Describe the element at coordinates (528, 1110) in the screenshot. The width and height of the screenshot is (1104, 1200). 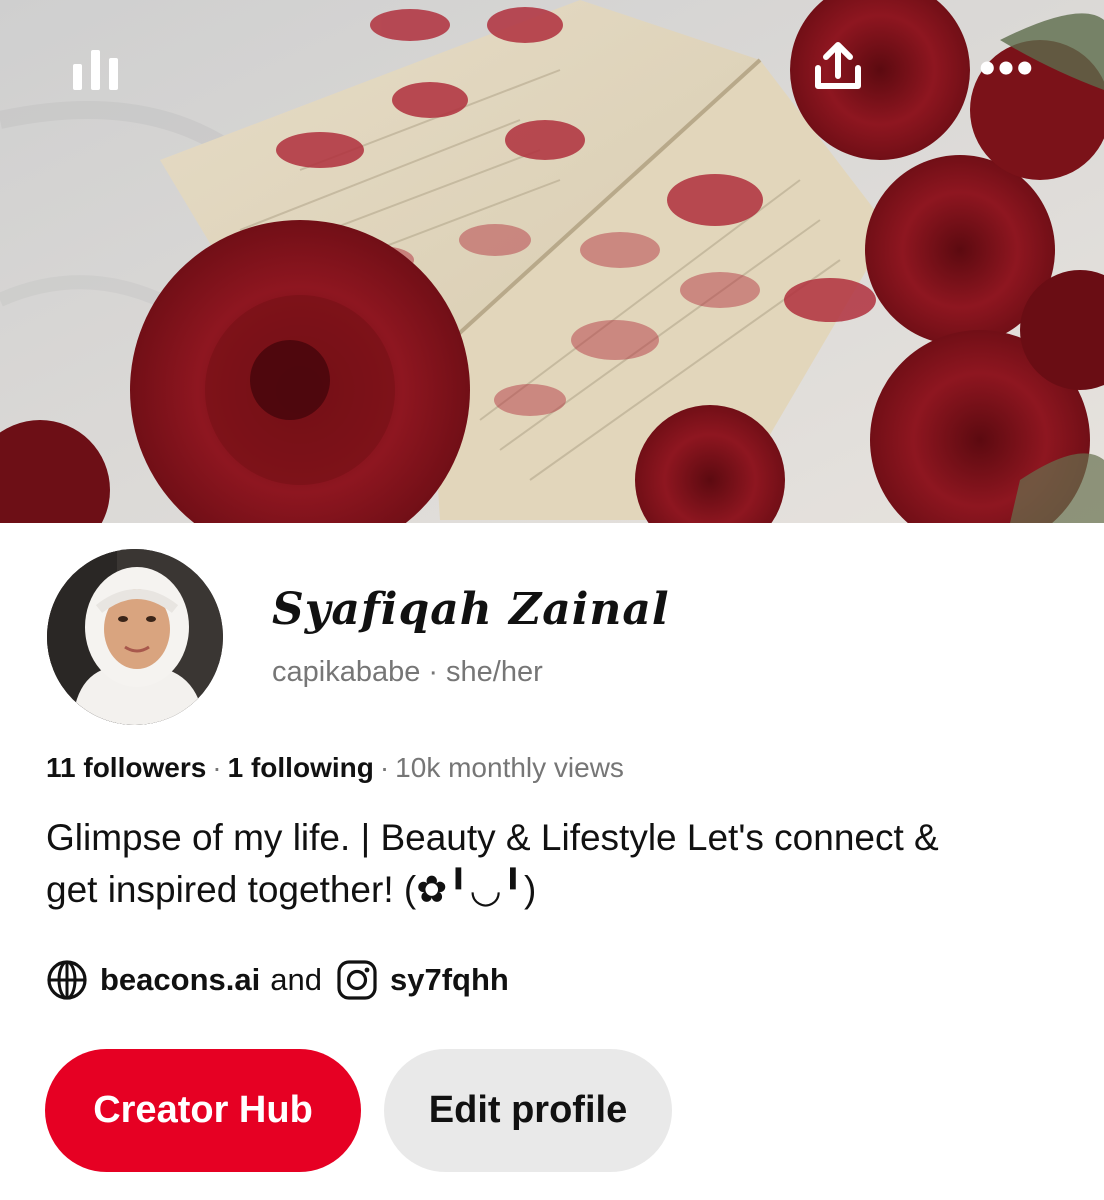
I see `edit-profile-button: Edit profile` at that location.